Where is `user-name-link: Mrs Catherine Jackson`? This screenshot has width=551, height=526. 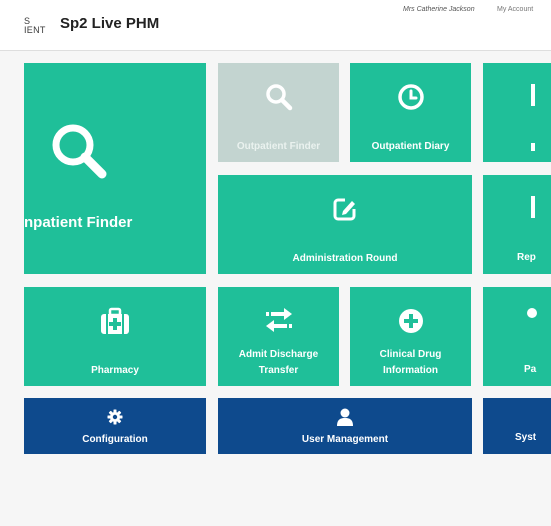 user-name-link: Mrs Catherine Jackson is located at coordinates (439, 9).